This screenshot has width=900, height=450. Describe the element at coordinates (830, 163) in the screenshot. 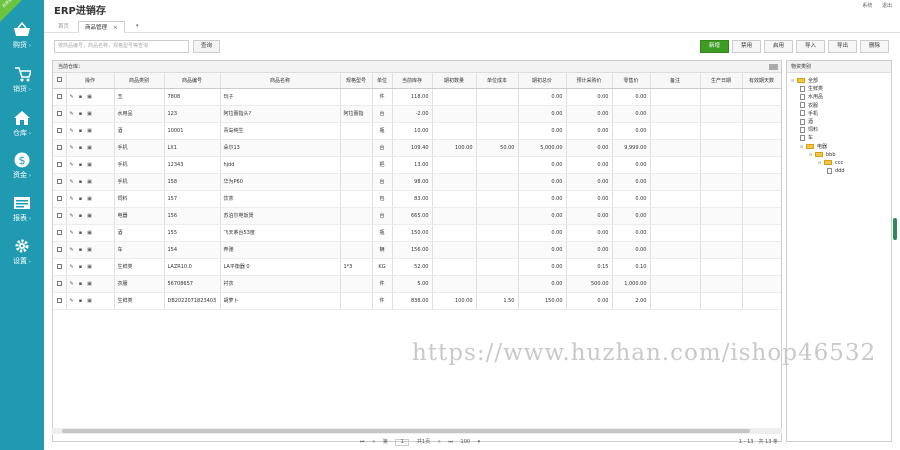

I see `tree-node: ⊟ccc` at that location.